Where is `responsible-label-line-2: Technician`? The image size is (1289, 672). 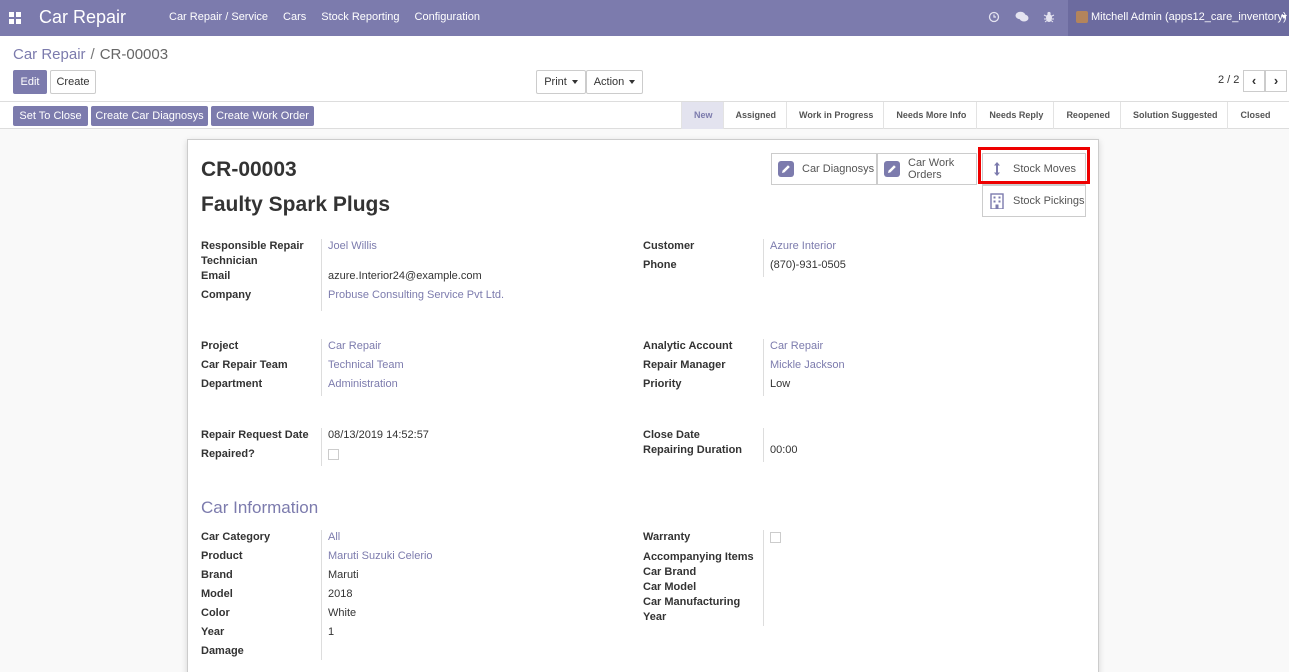
responsible-label-line-2: Technician is located at coordinates (229, 261).